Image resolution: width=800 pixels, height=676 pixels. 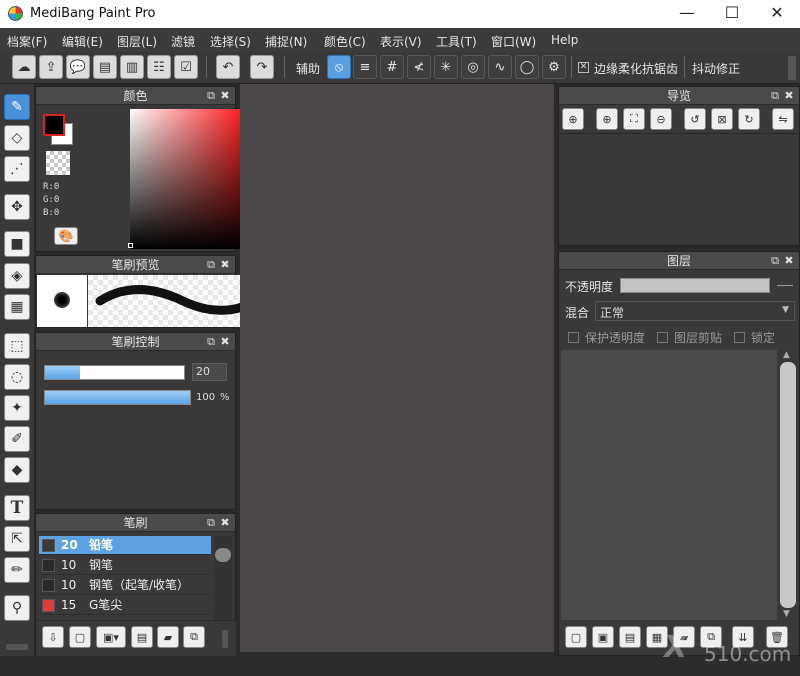 I want to click on lasso-tool-icon: ◌, so click(x=17, y=377).